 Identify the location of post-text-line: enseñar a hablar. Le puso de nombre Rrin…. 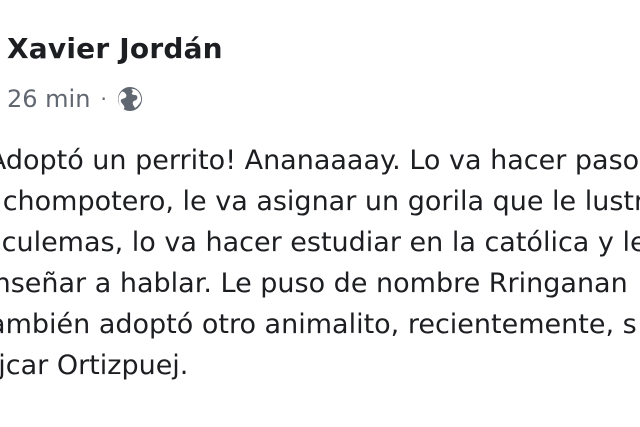
(314, 283).